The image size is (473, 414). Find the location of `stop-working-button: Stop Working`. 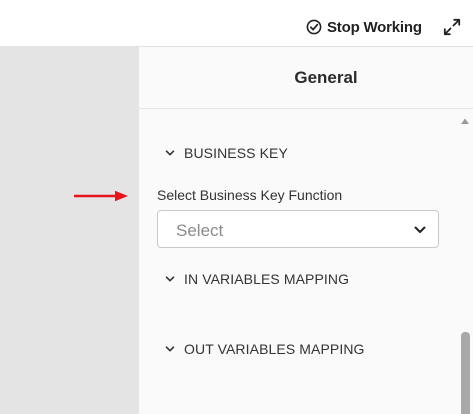

stop-working-button: Stop Working is located at coordinates (364, 27).